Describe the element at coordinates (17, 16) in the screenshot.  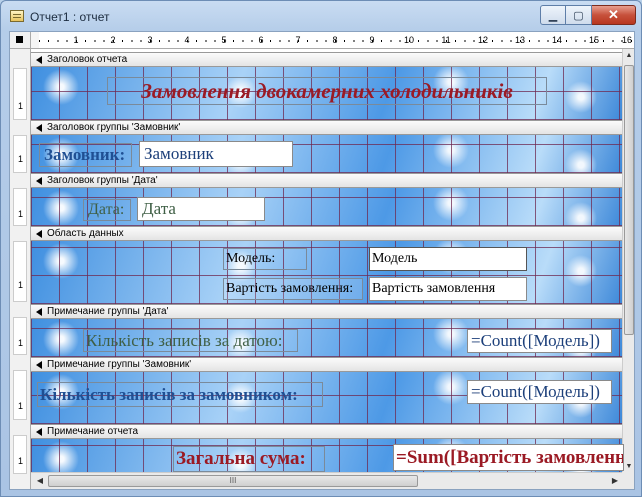
I see `report-icon` at that location.